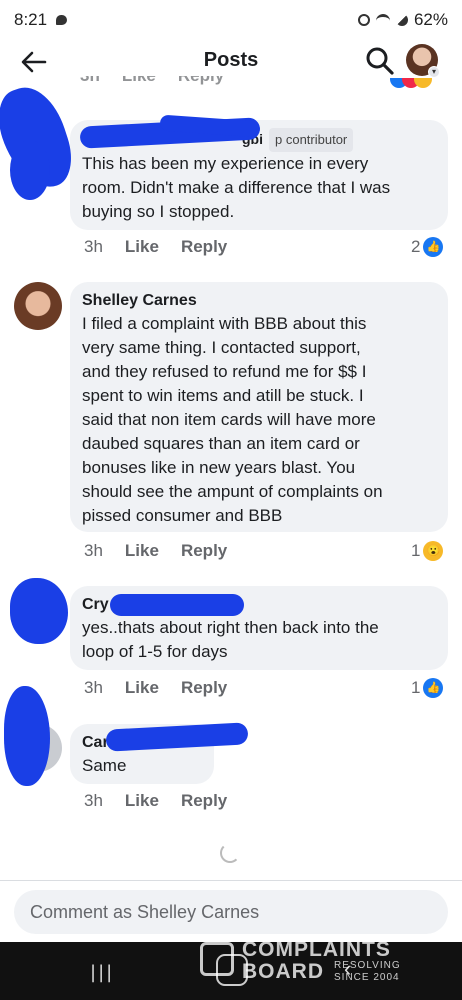 Image resolution: width=462 pixels, height=1000 pixels. I want to click on alarm-icon, so click(363, 20).